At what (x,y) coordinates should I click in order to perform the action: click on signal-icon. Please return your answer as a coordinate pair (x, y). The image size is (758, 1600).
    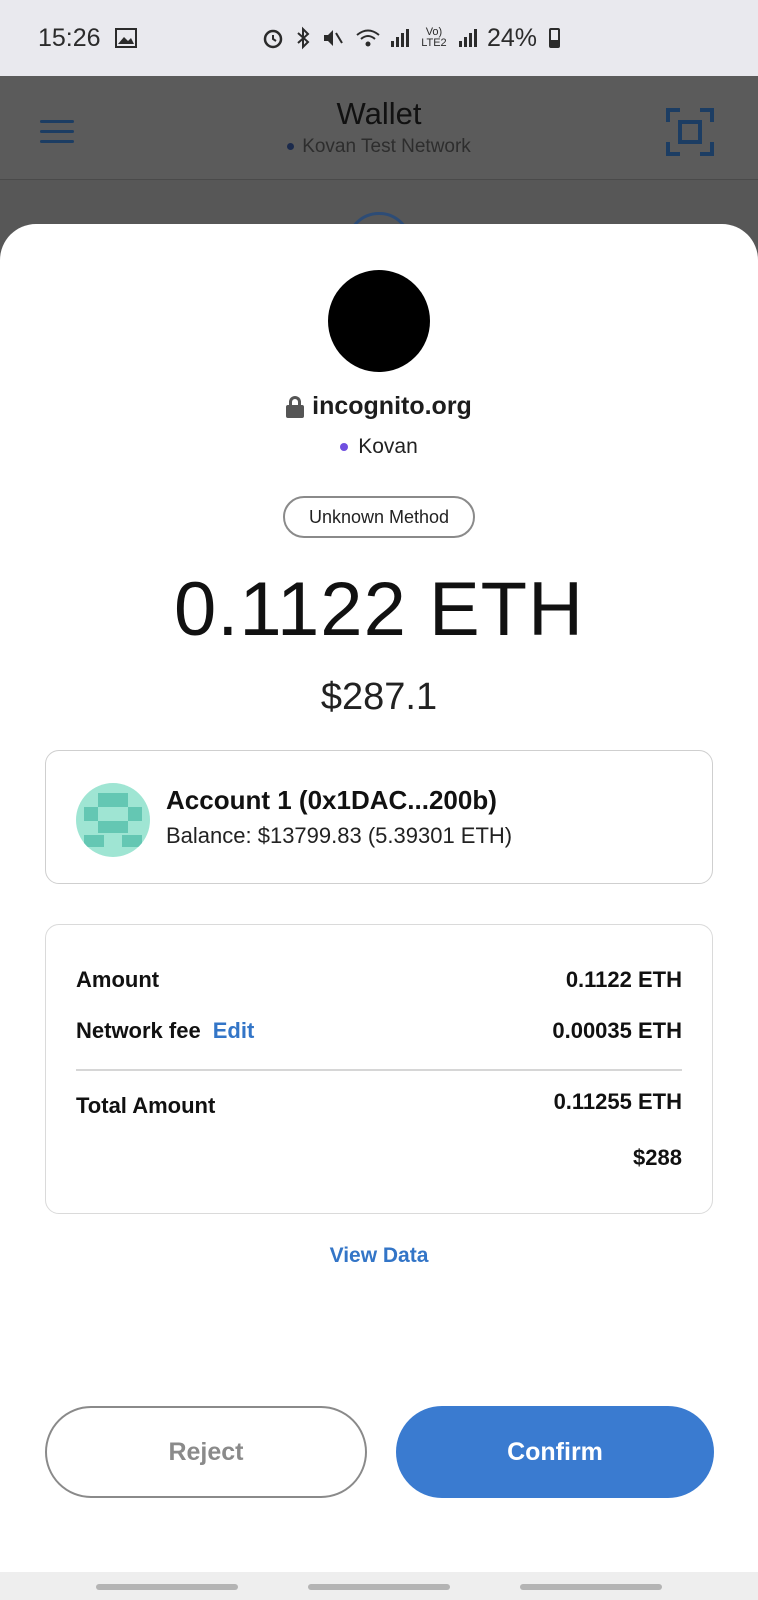
    Looking at the image, I should click on (399, 38).